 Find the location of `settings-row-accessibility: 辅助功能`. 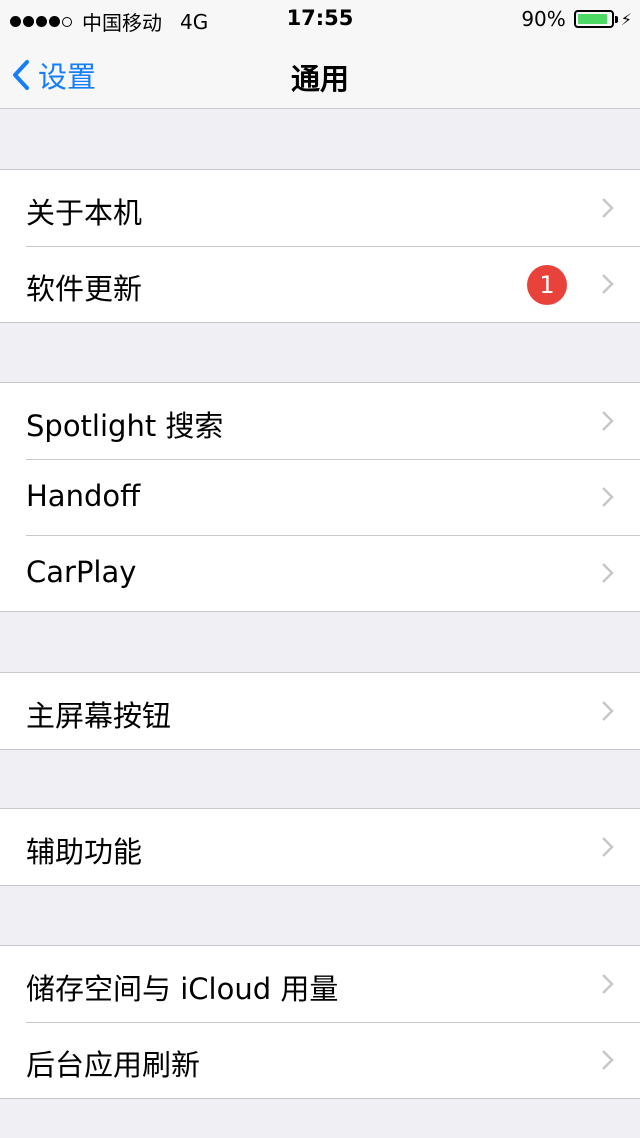

settings-row-accessibility: 辅助功能 is located at coordinates (320, 847).